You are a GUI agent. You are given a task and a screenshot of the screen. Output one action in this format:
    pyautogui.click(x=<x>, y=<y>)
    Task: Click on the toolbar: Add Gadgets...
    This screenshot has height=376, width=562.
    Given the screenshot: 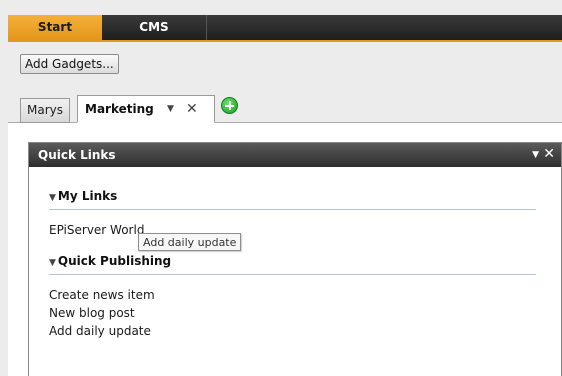 What is the action you would take?
    pyautogui.click(x=285, y=62)
    